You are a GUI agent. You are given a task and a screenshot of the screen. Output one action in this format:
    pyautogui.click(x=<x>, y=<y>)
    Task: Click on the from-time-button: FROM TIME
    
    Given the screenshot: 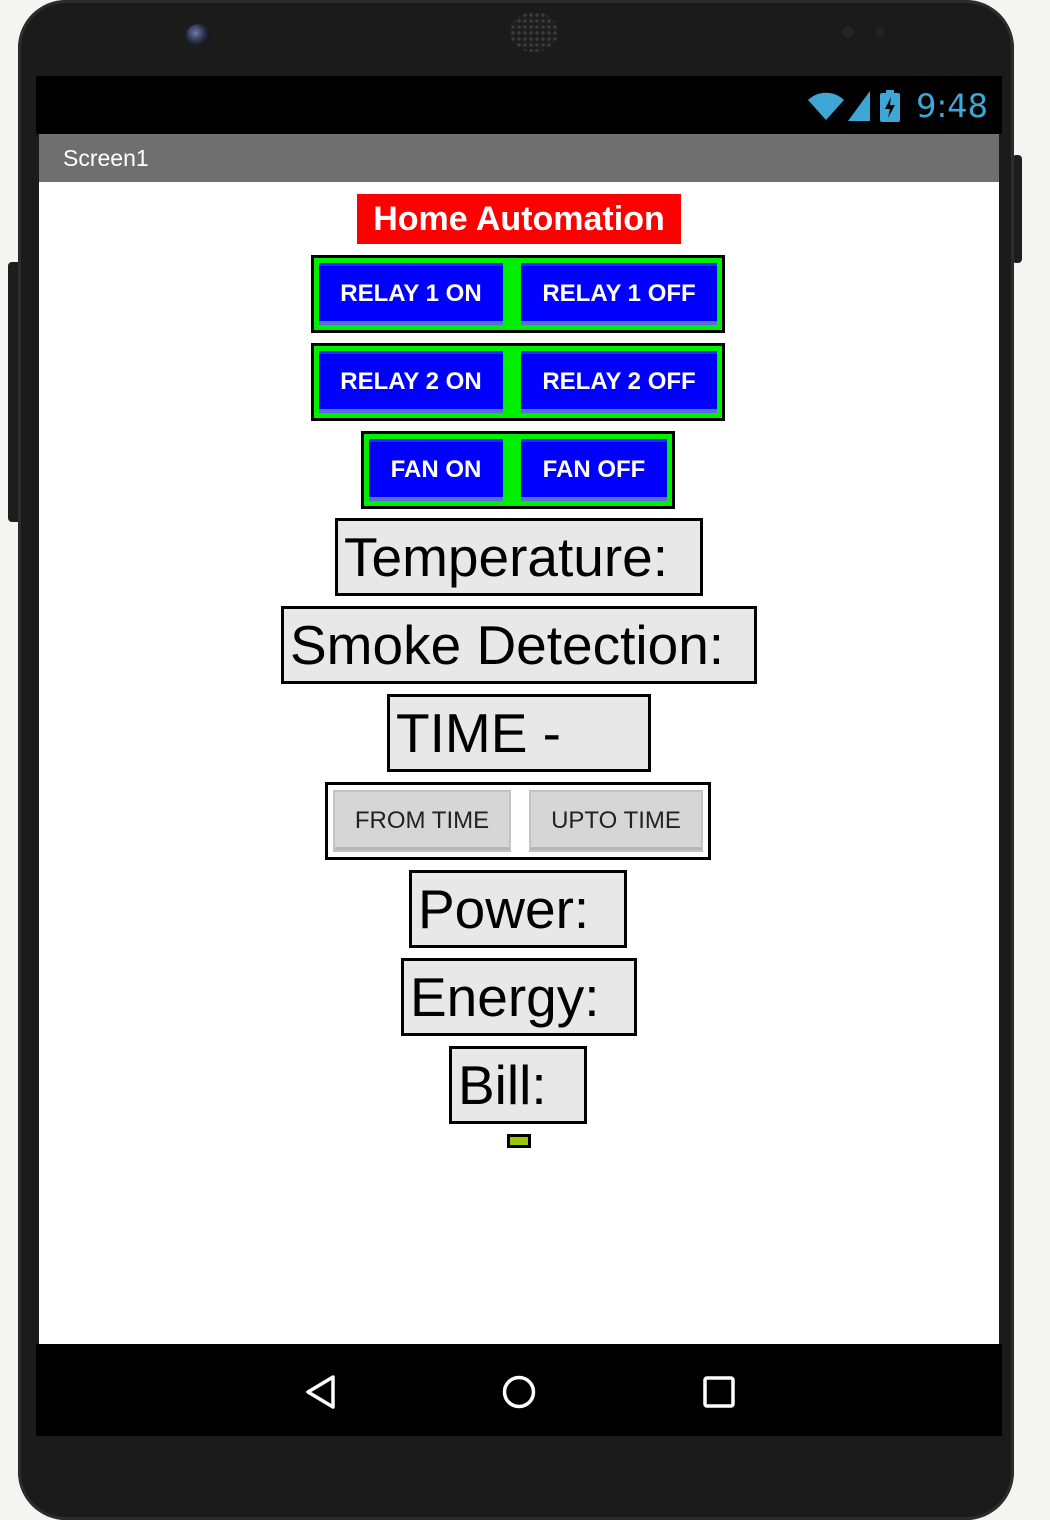 What is the action you would take?
    pyautogui.click(x=422, y=821)
    